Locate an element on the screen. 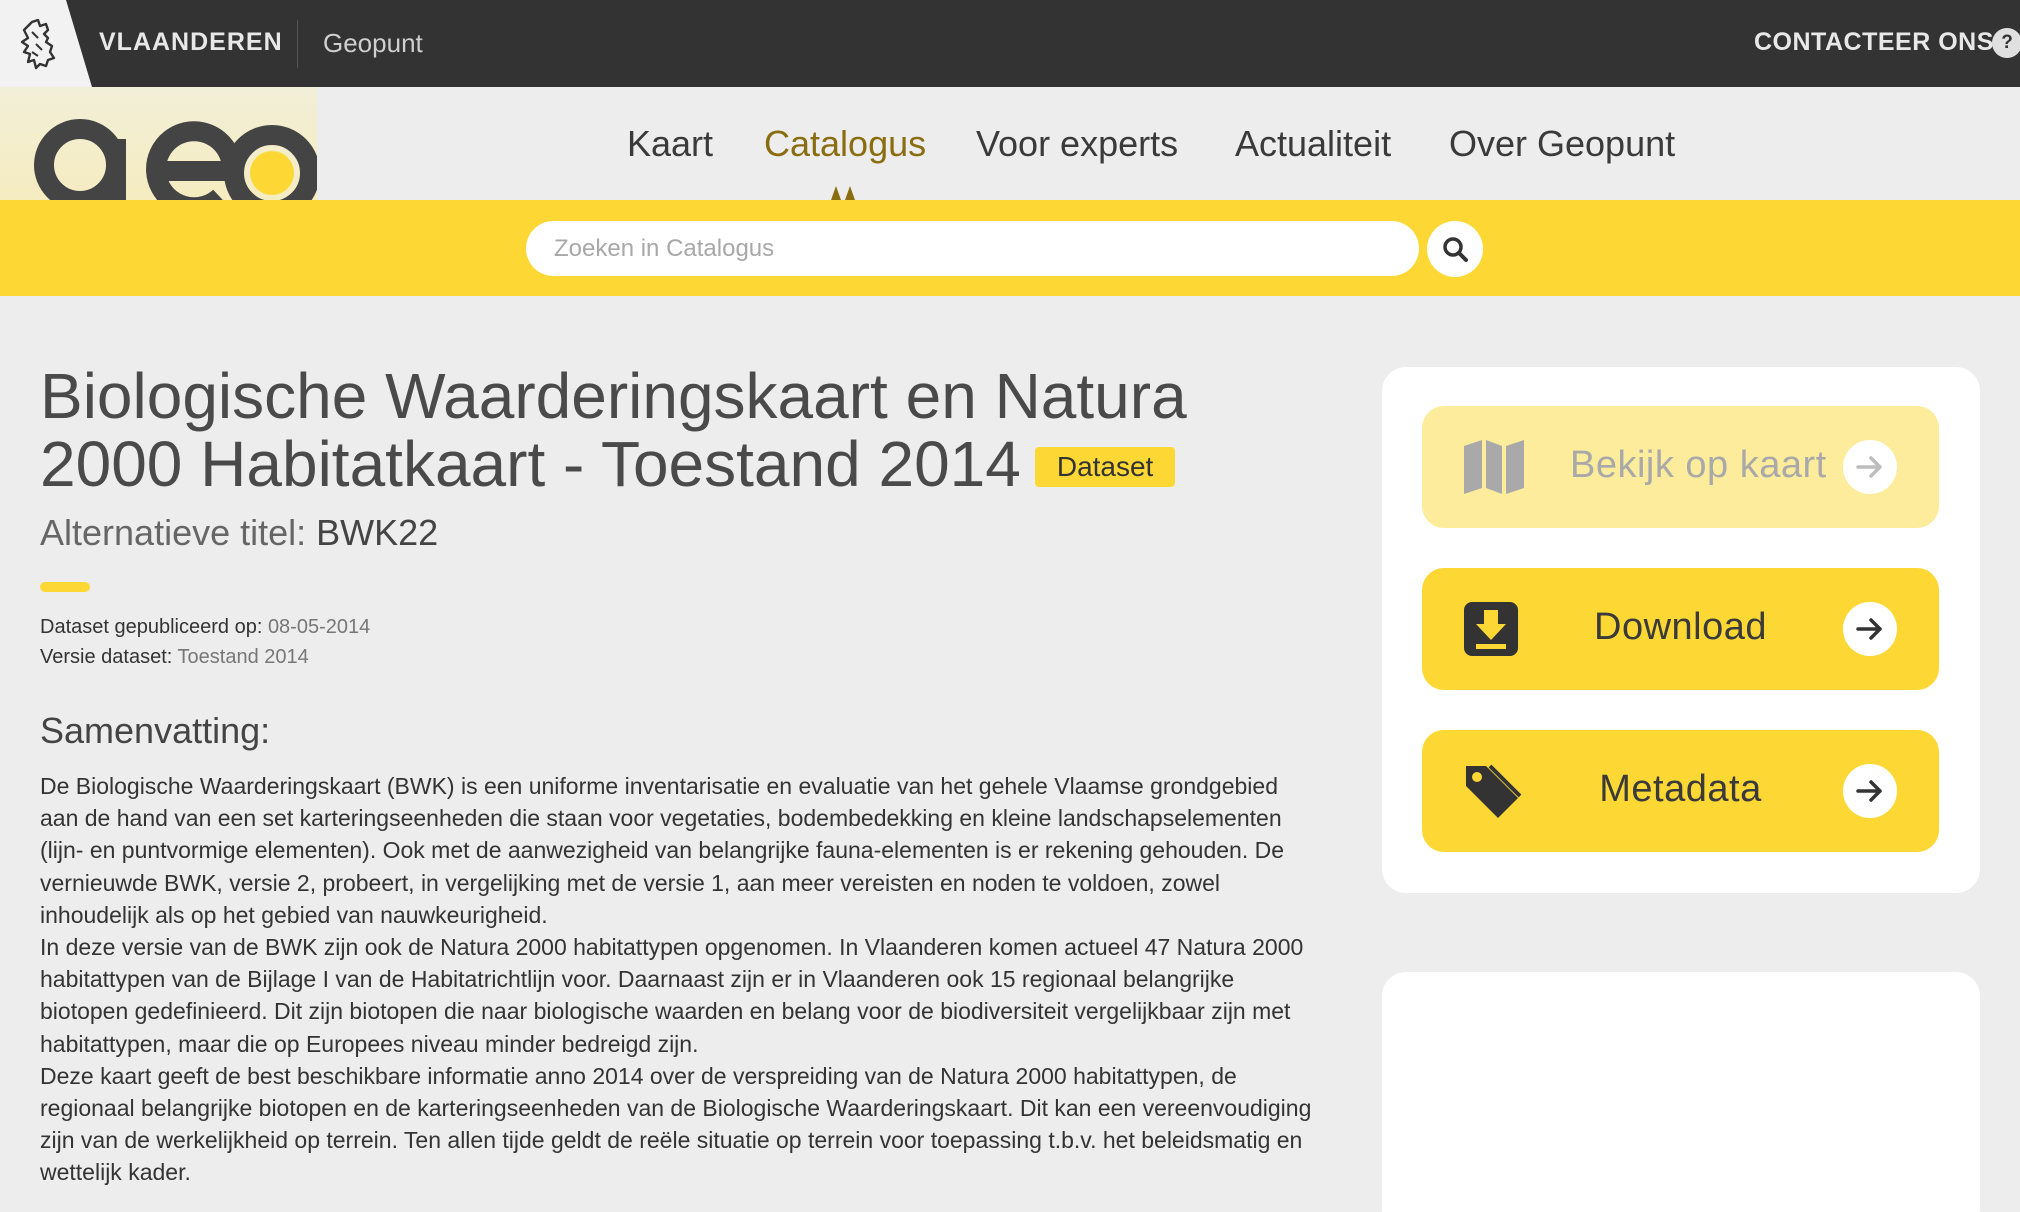 The image size is (2020, 1212). version-value: Toestand 2014 is located at coordinates (243, 657).